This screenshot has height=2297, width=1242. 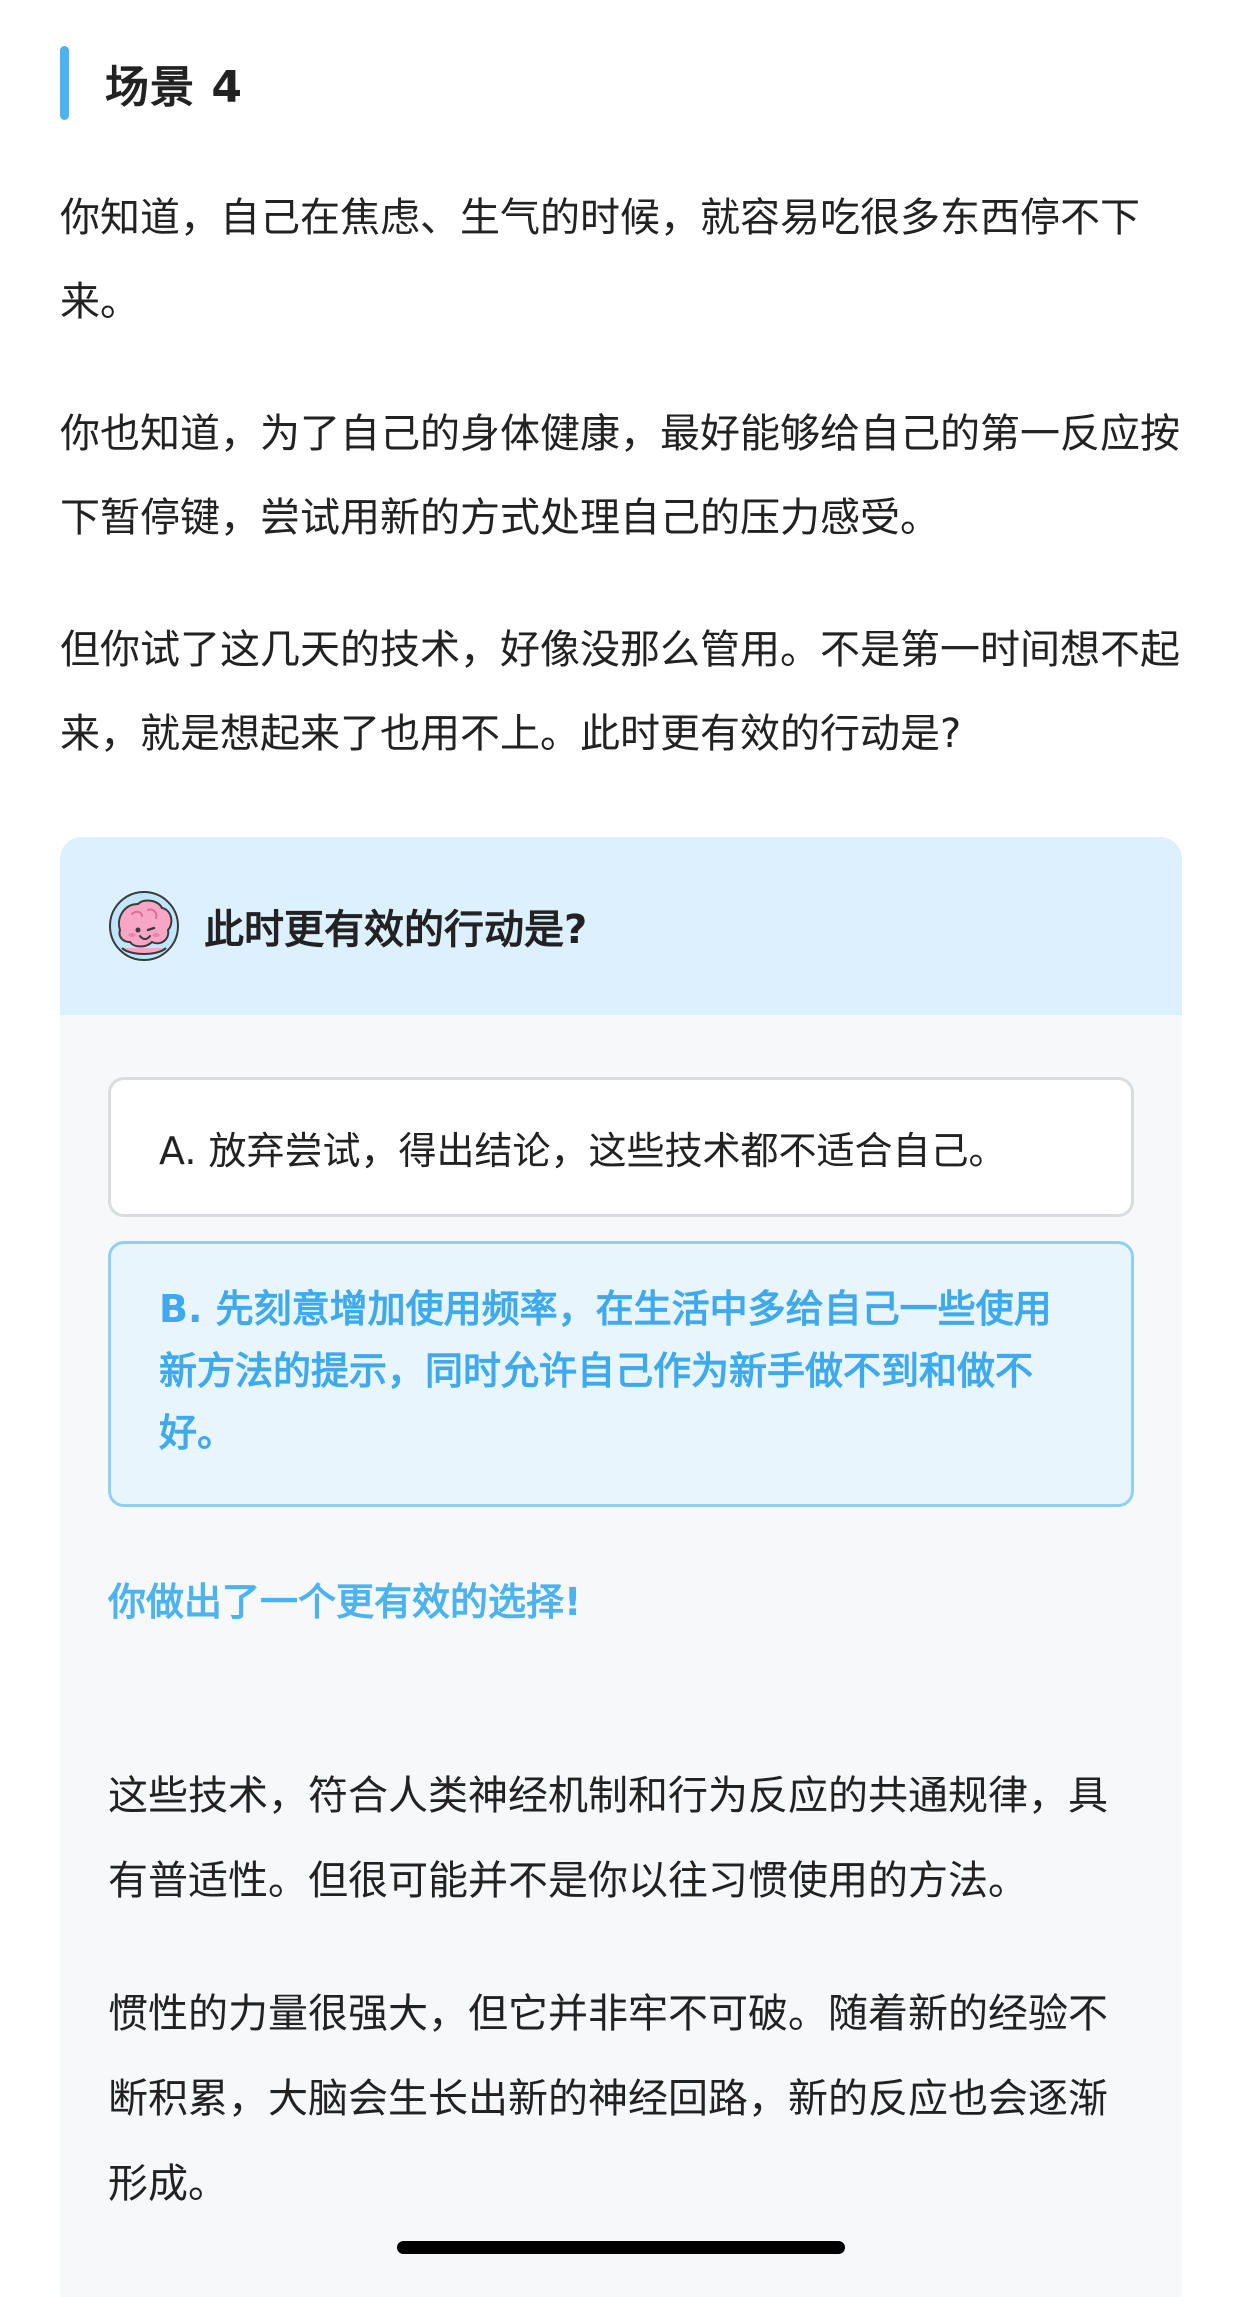 I want to click on quiz-card-header: 此时更有效的行动是?, so click(x=621, y=926).